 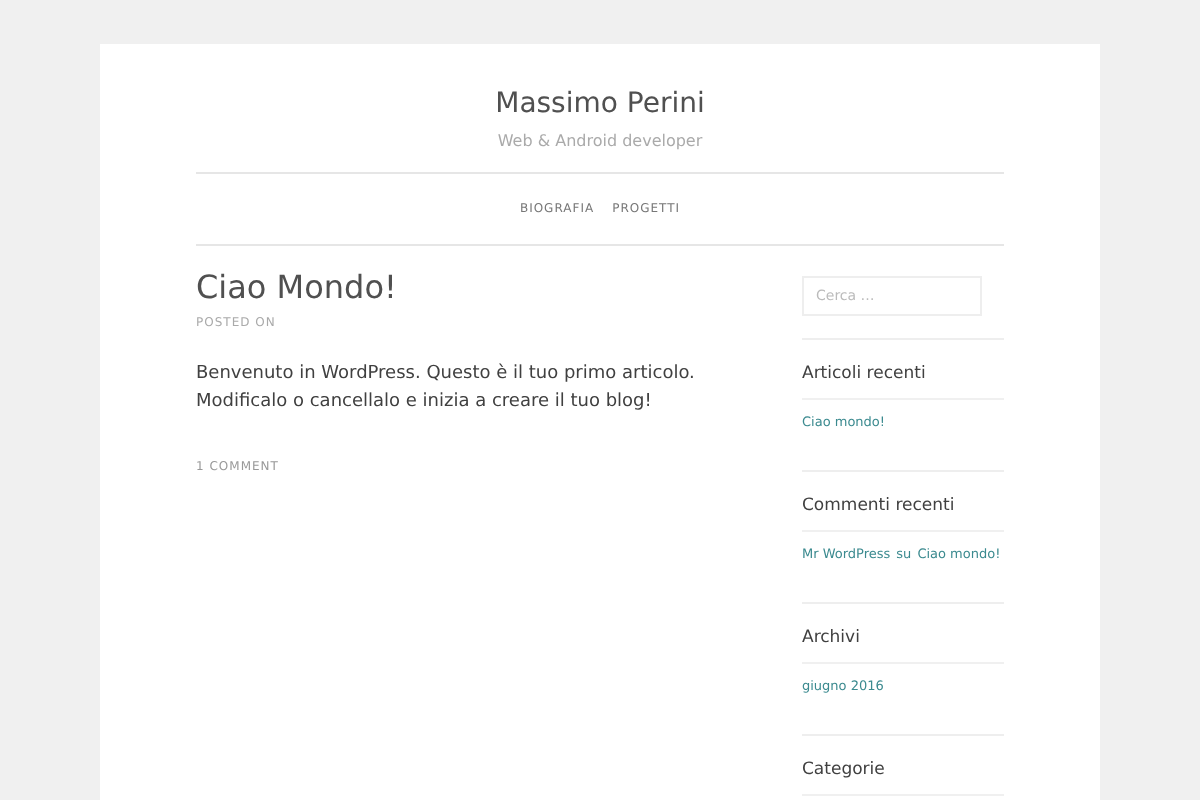 I want to click on post-title: Ciao Mondo!, so click(x=466, y=288).